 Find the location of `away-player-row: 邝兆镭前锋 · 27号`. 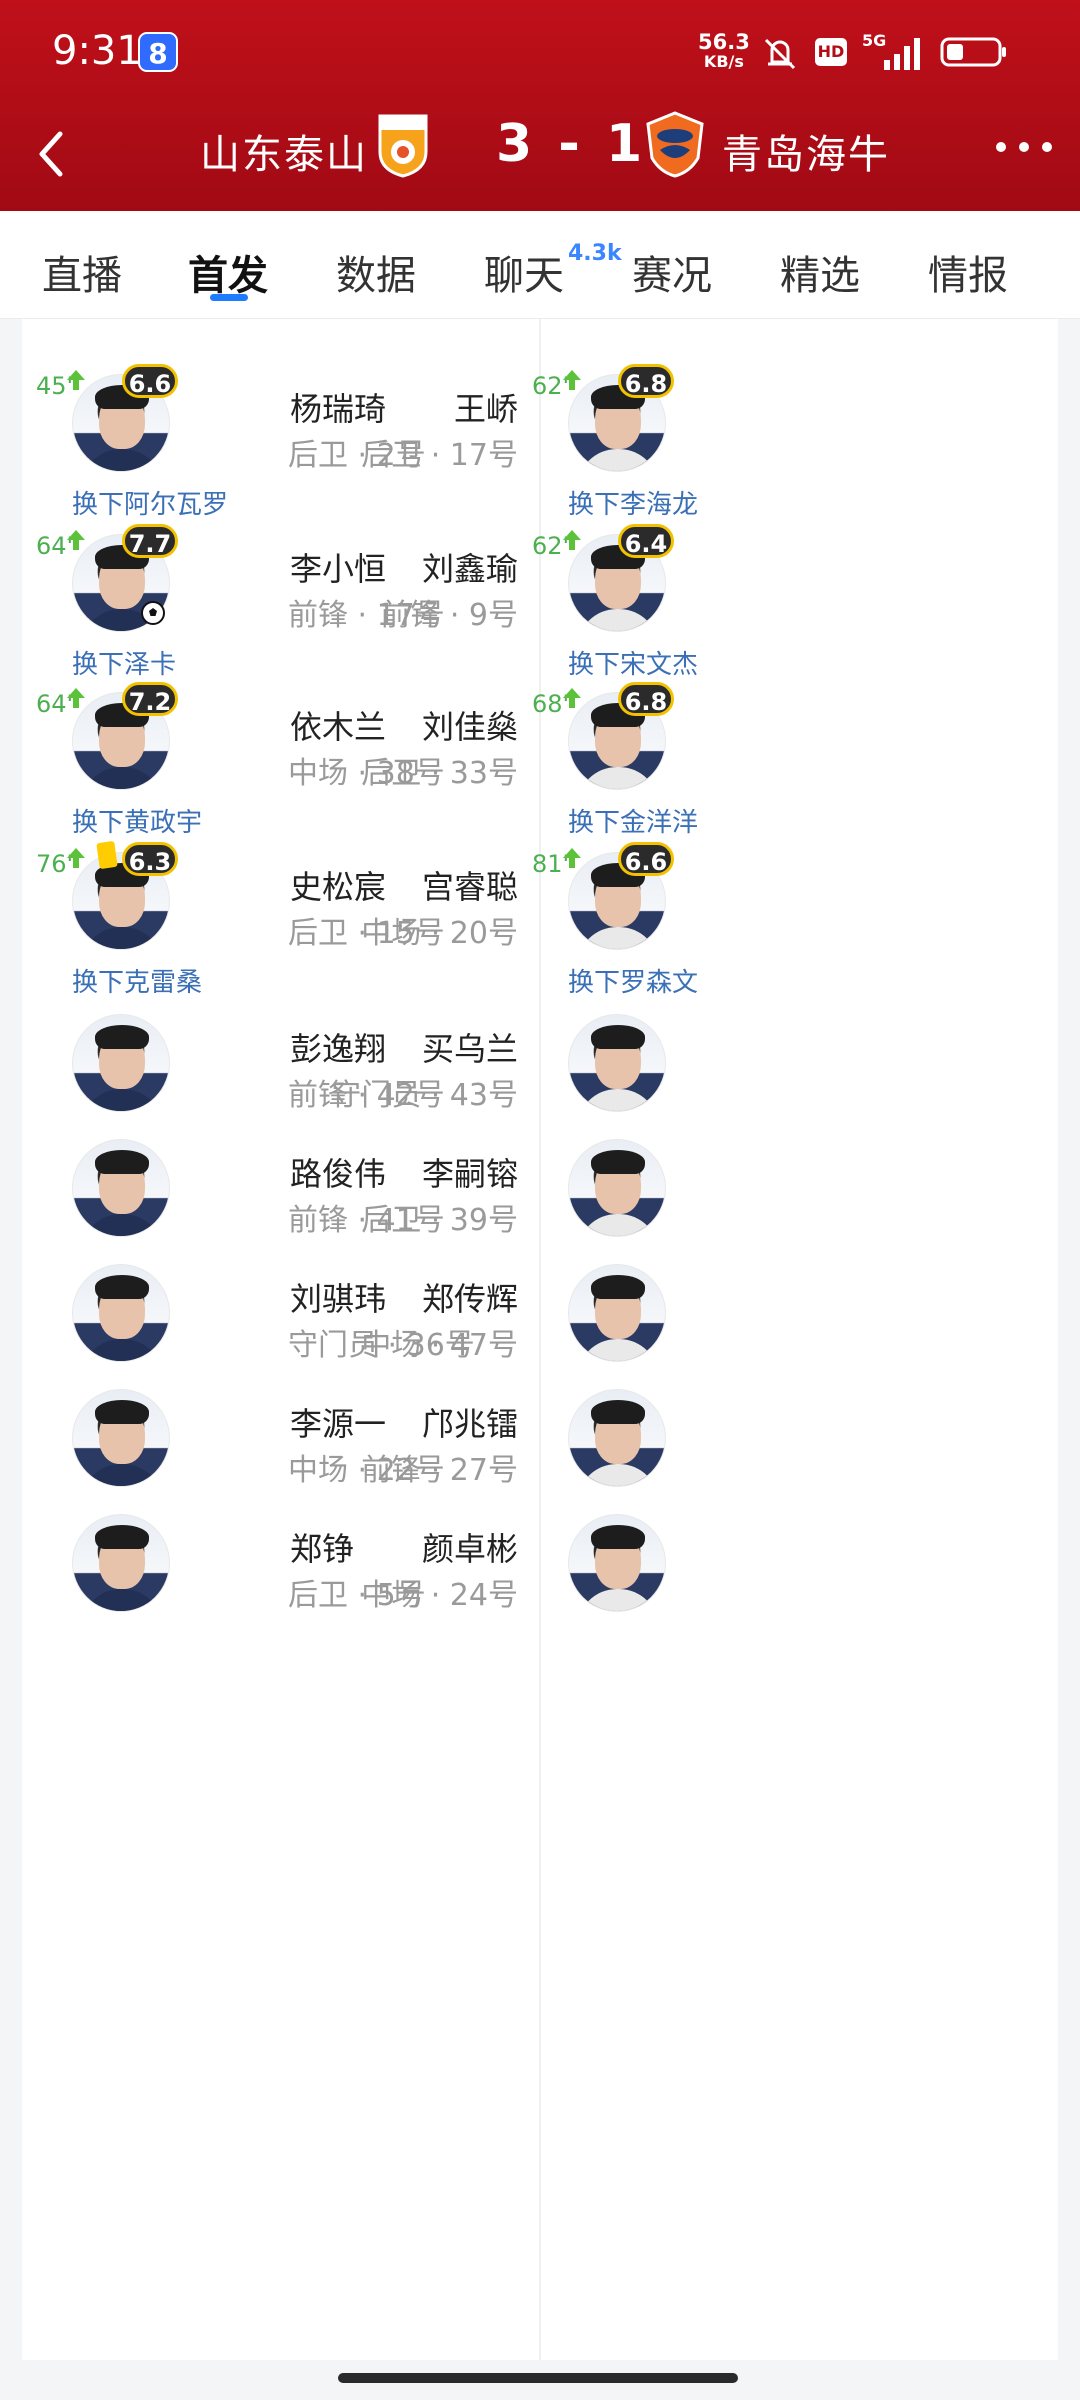

away-player-row: 邝兆镭前锋 · 27号 is located at coordinates (540, 1459).